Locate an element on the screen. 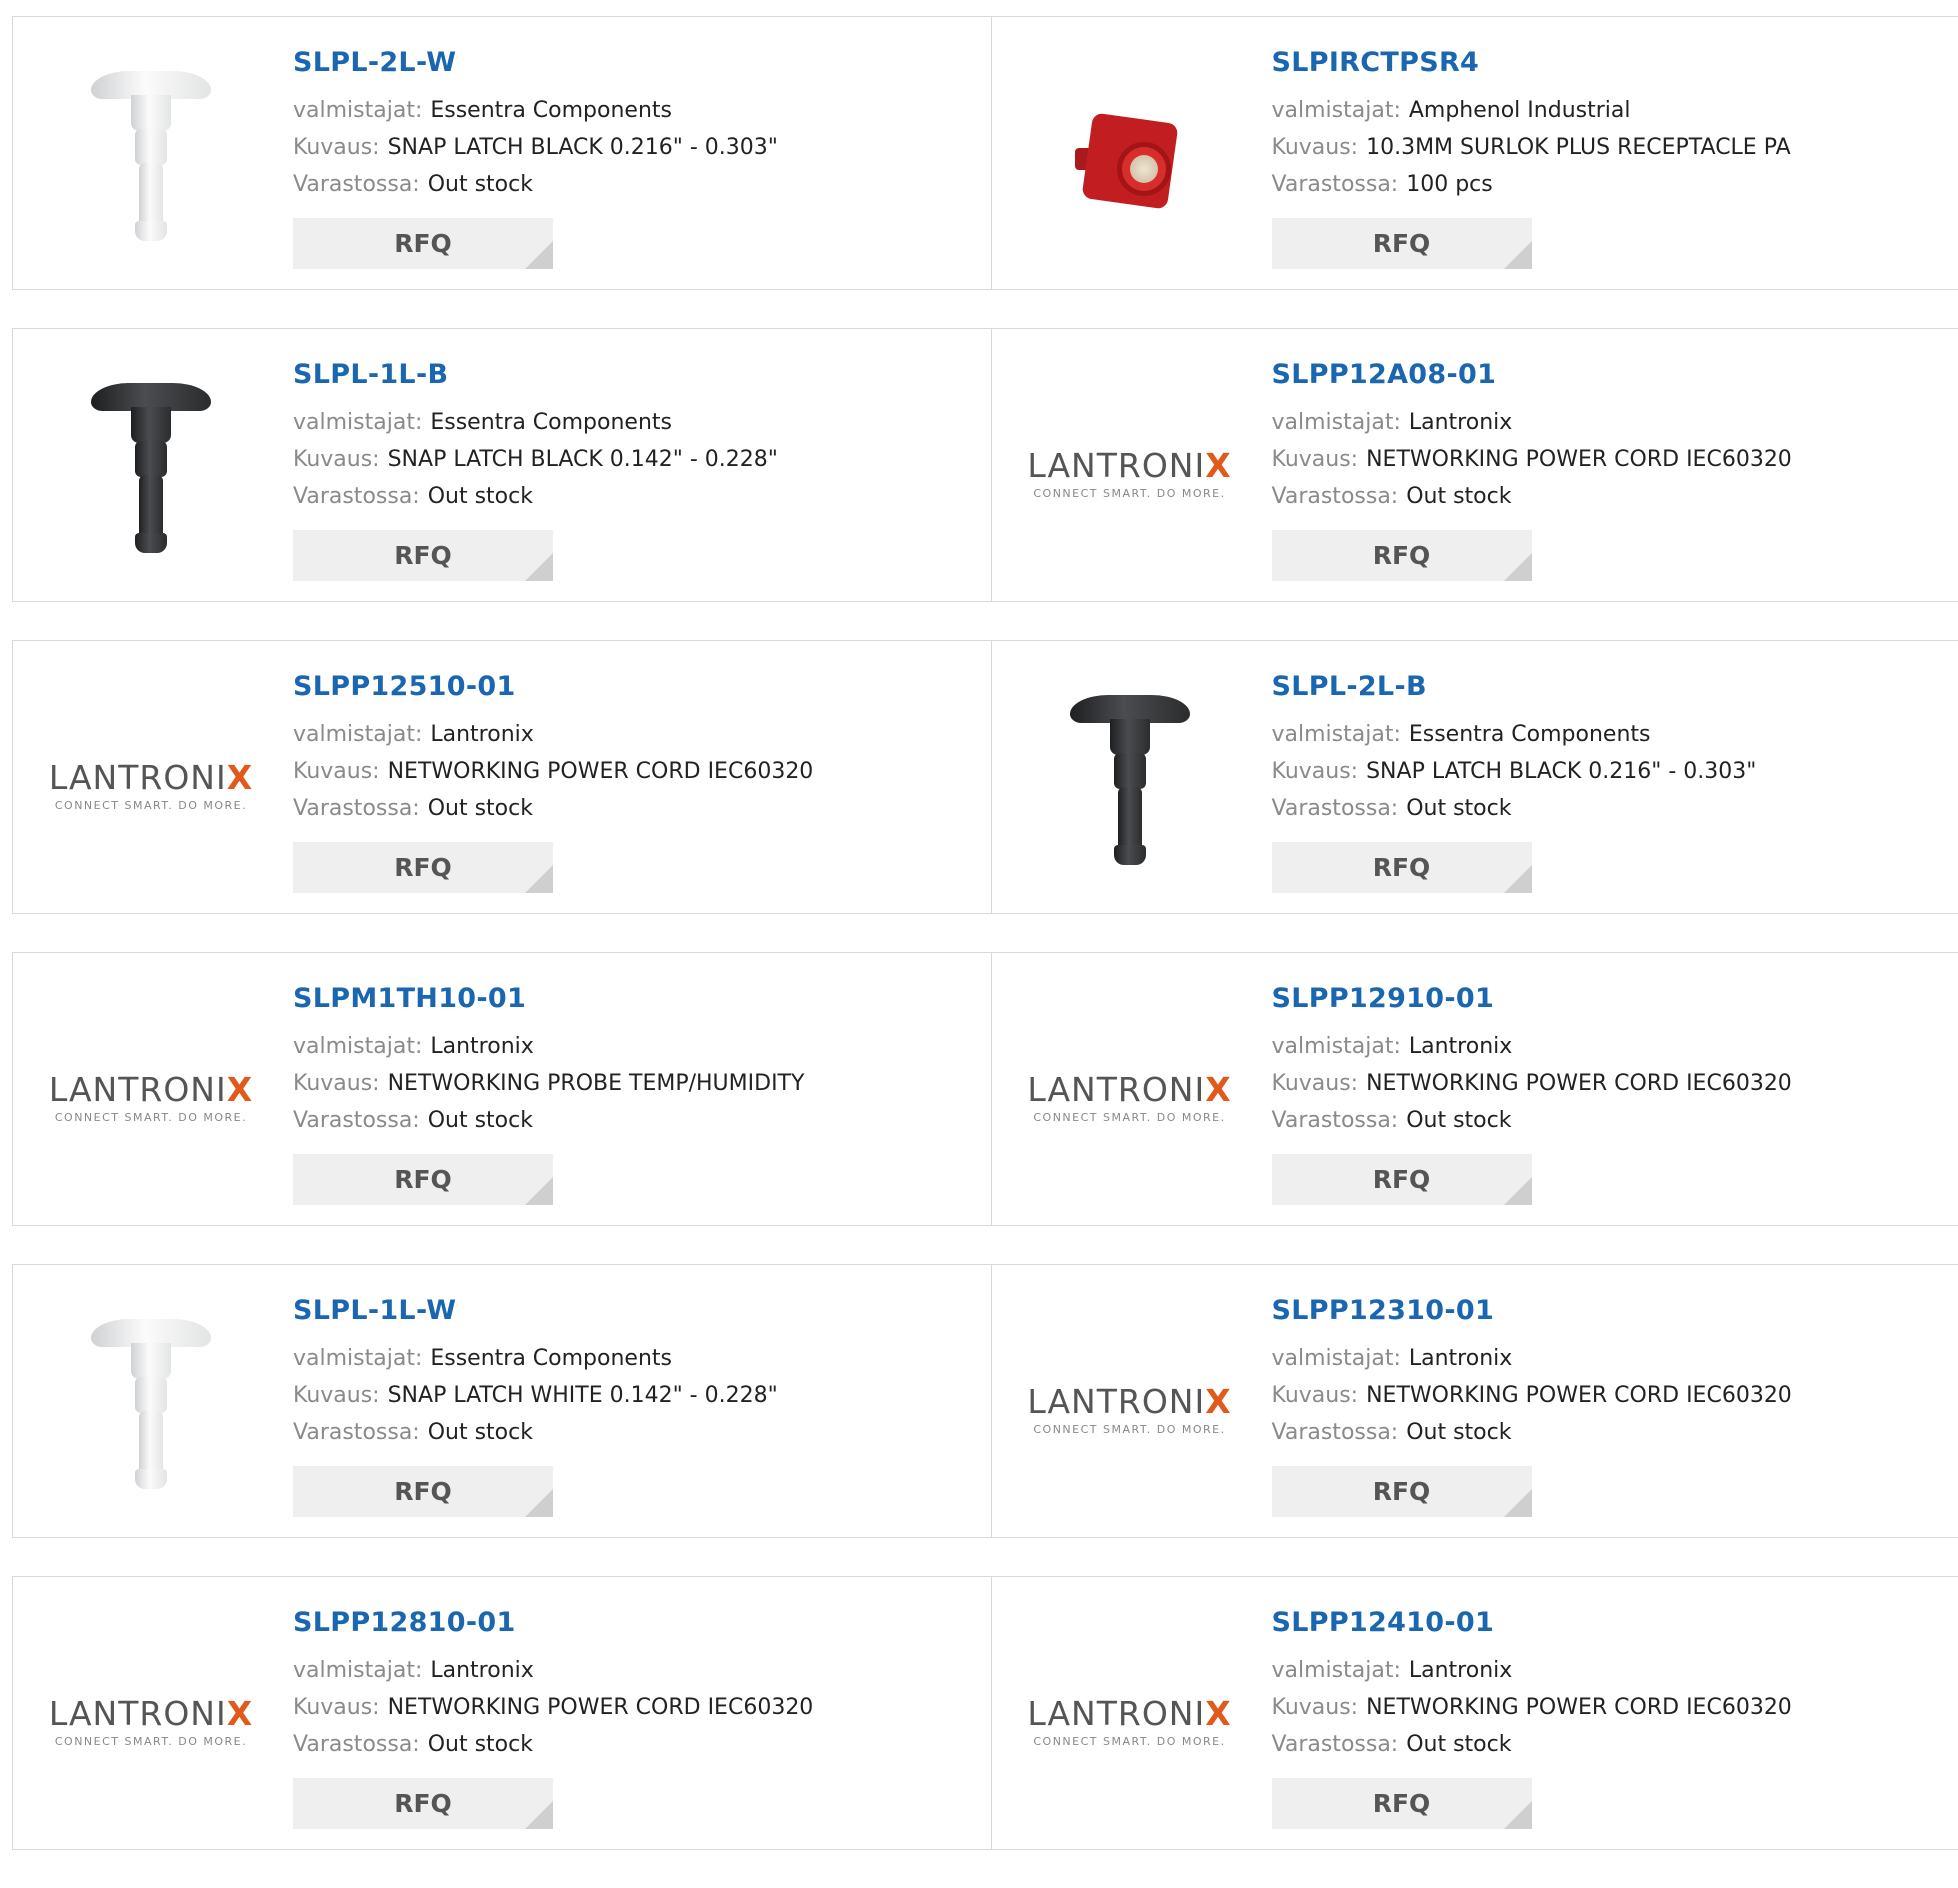 The height and width of the screenshot is (1888, 1958). part-number-link: SLPP12910-01 is located at coordinates (1532, 998).